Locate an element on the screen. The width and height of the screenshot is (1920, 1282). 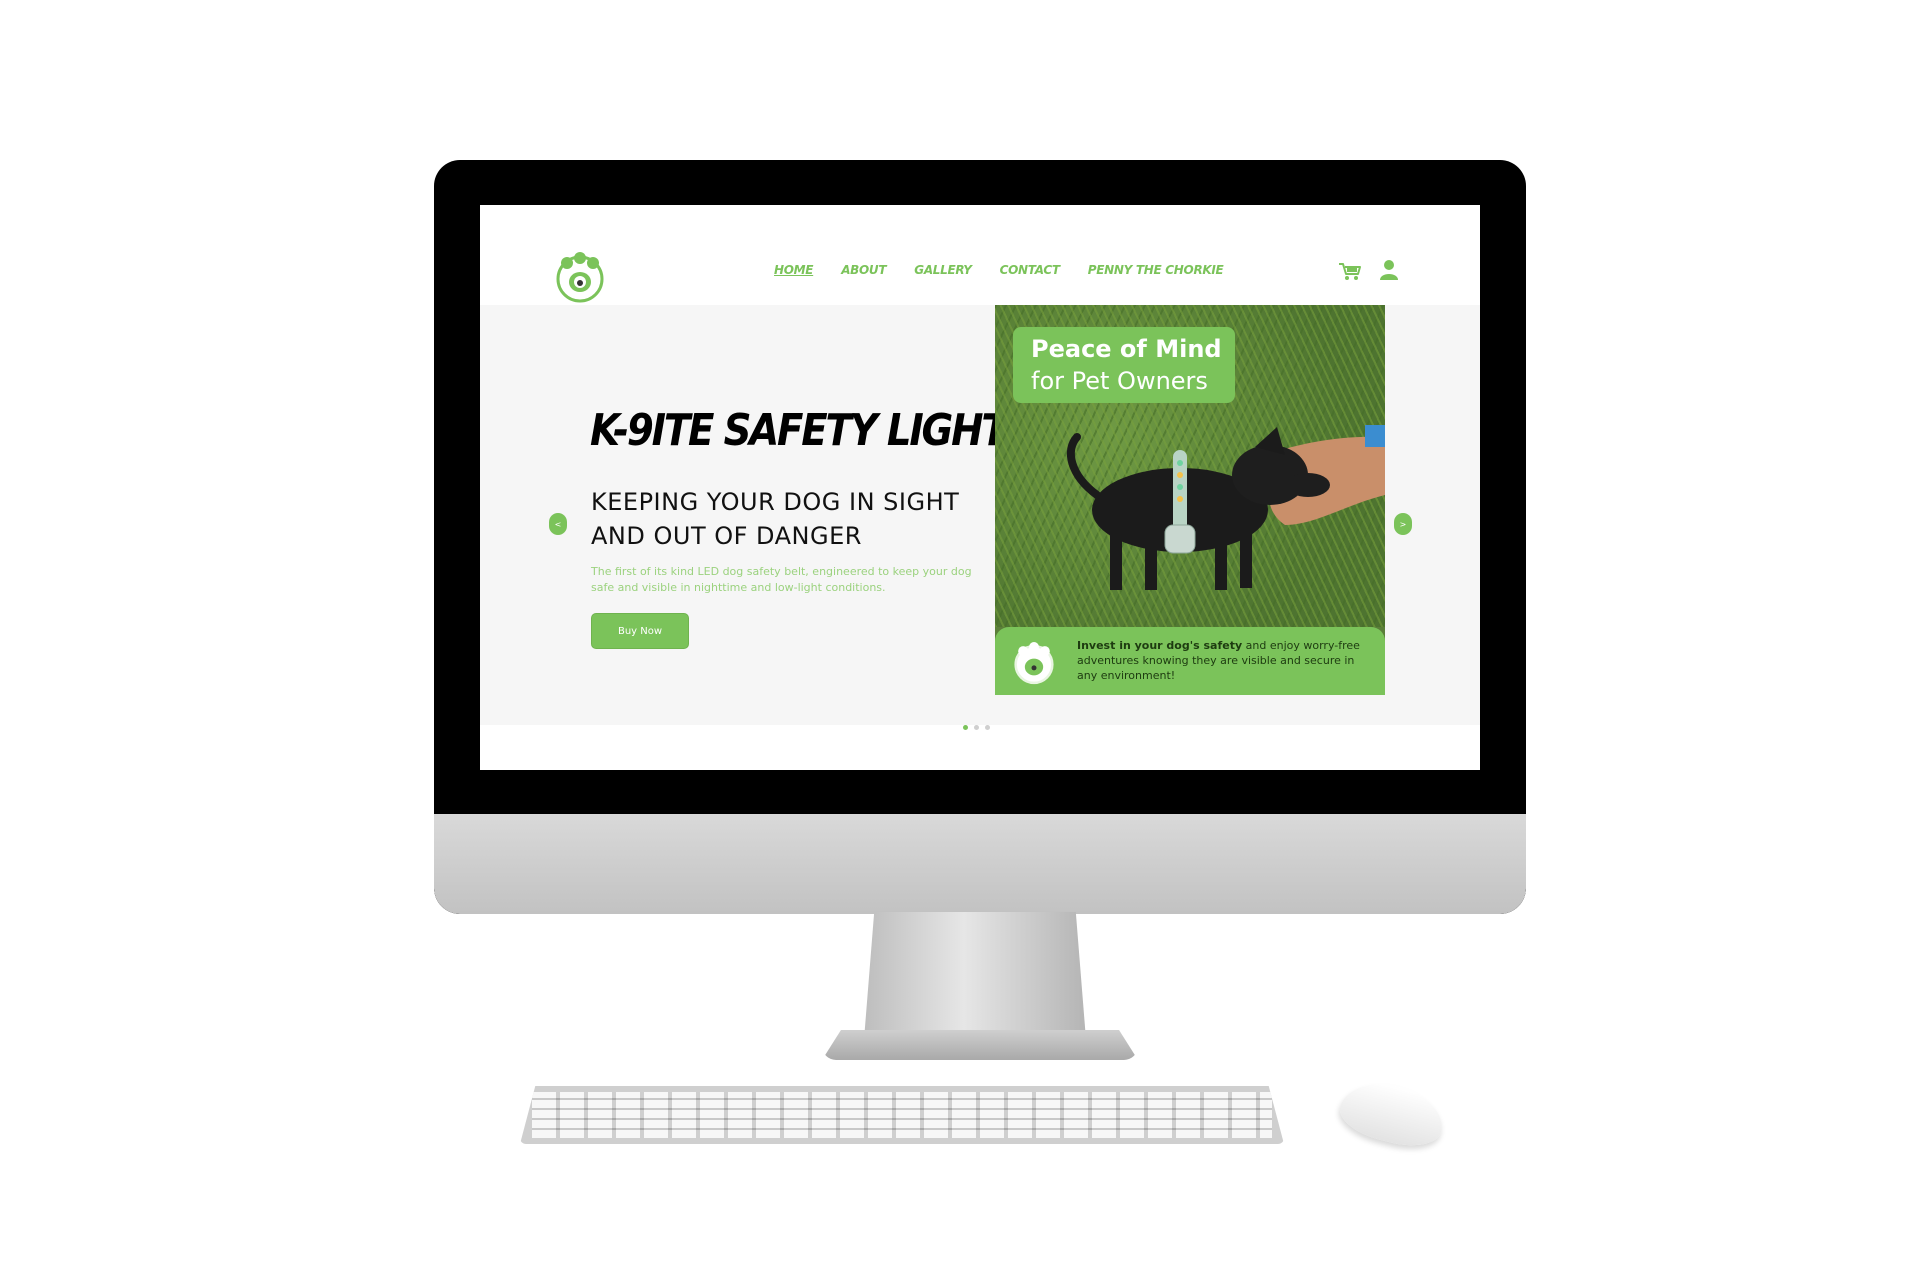
keyboard-keys is located at coordinates (902, 1115).